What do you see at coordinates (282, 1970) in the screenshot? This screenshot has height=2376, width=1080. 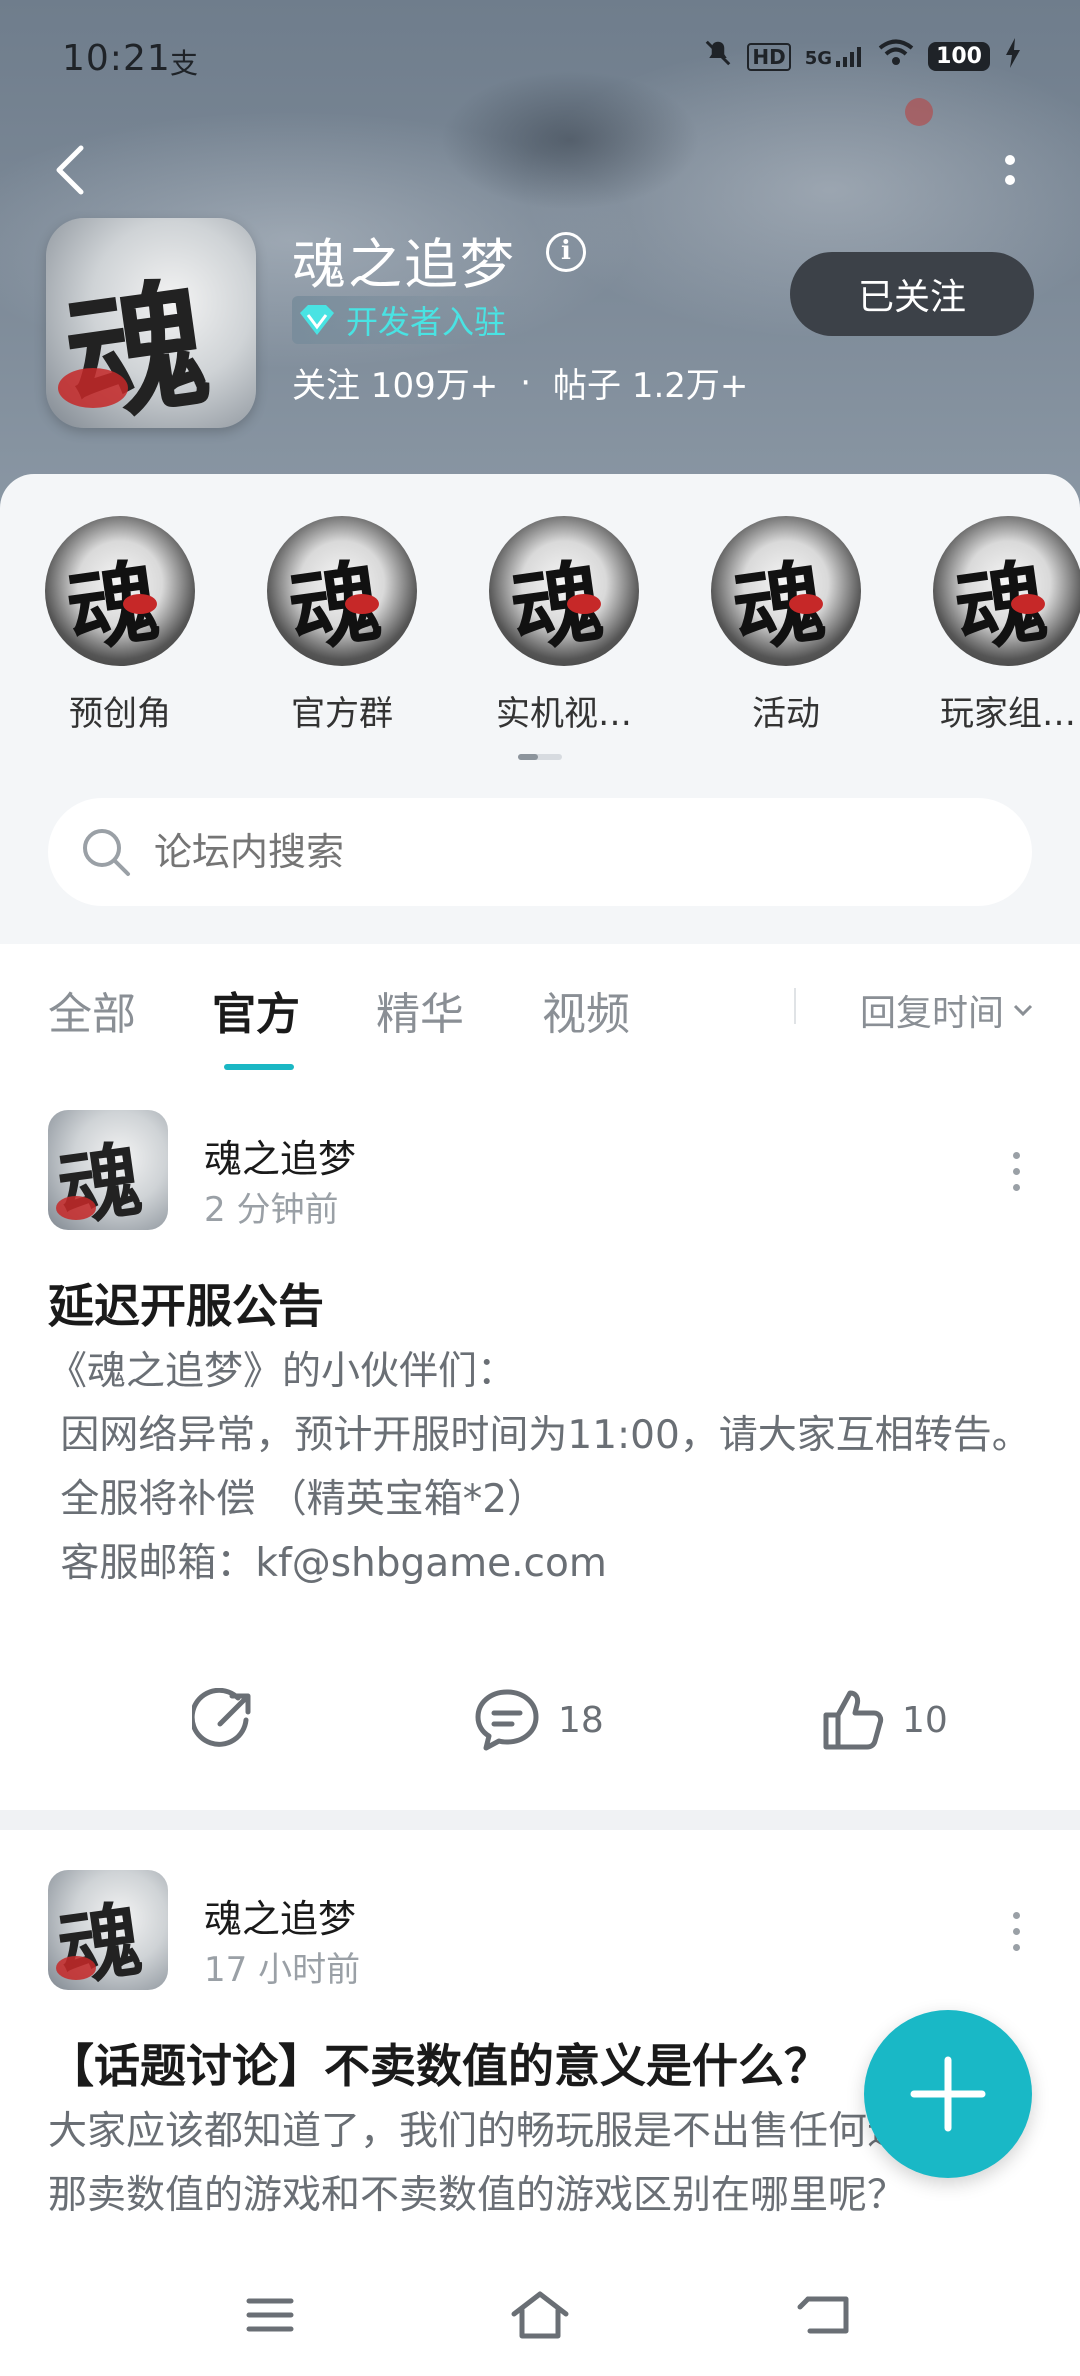 I see `post-time: 17 小时前` at bounding box center [282, 1970].